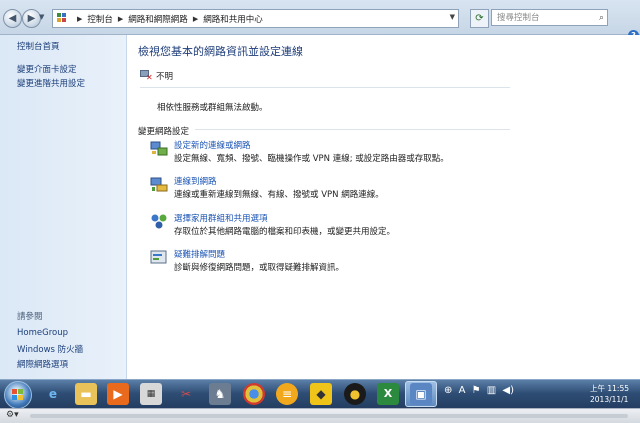 Image resolution: width=640 pixels, height=423 pixels. Describe the element at coordinates (279, 195) in the screenshot. I see `connect-network-description: 連線或重新連線到無線、有線、撥號或 VPN 網路連線。` at that location.